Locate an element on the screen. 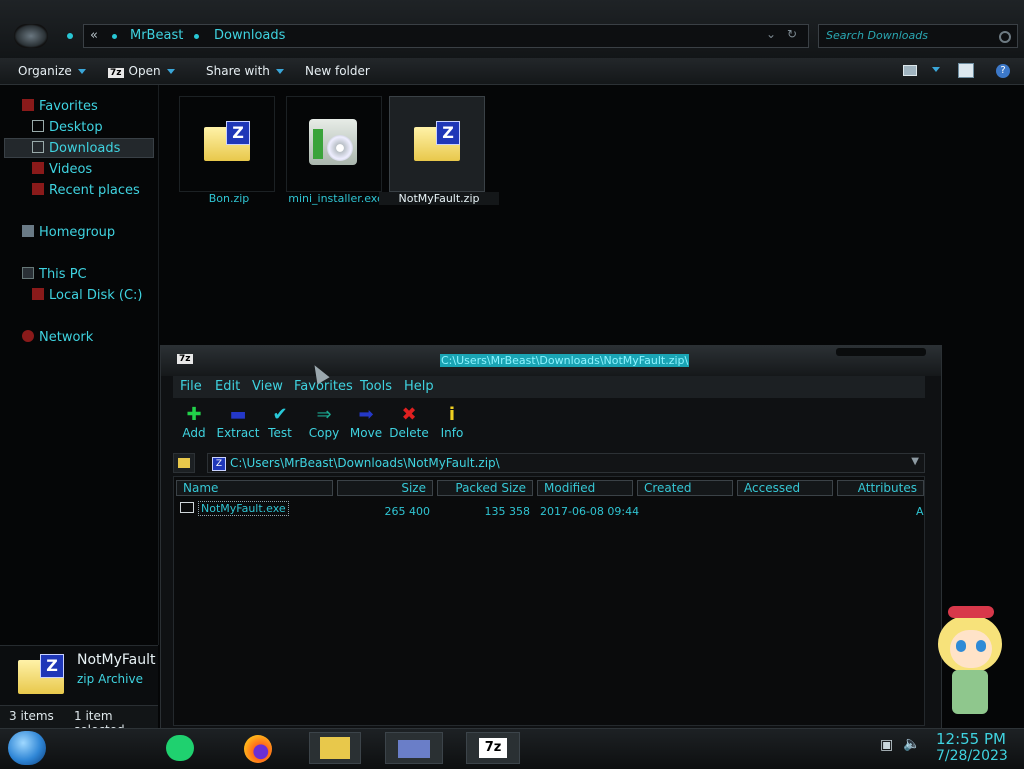 This screenshot has height=769, width=1024. installer-disc-icon is located at coordinates (333, 142).